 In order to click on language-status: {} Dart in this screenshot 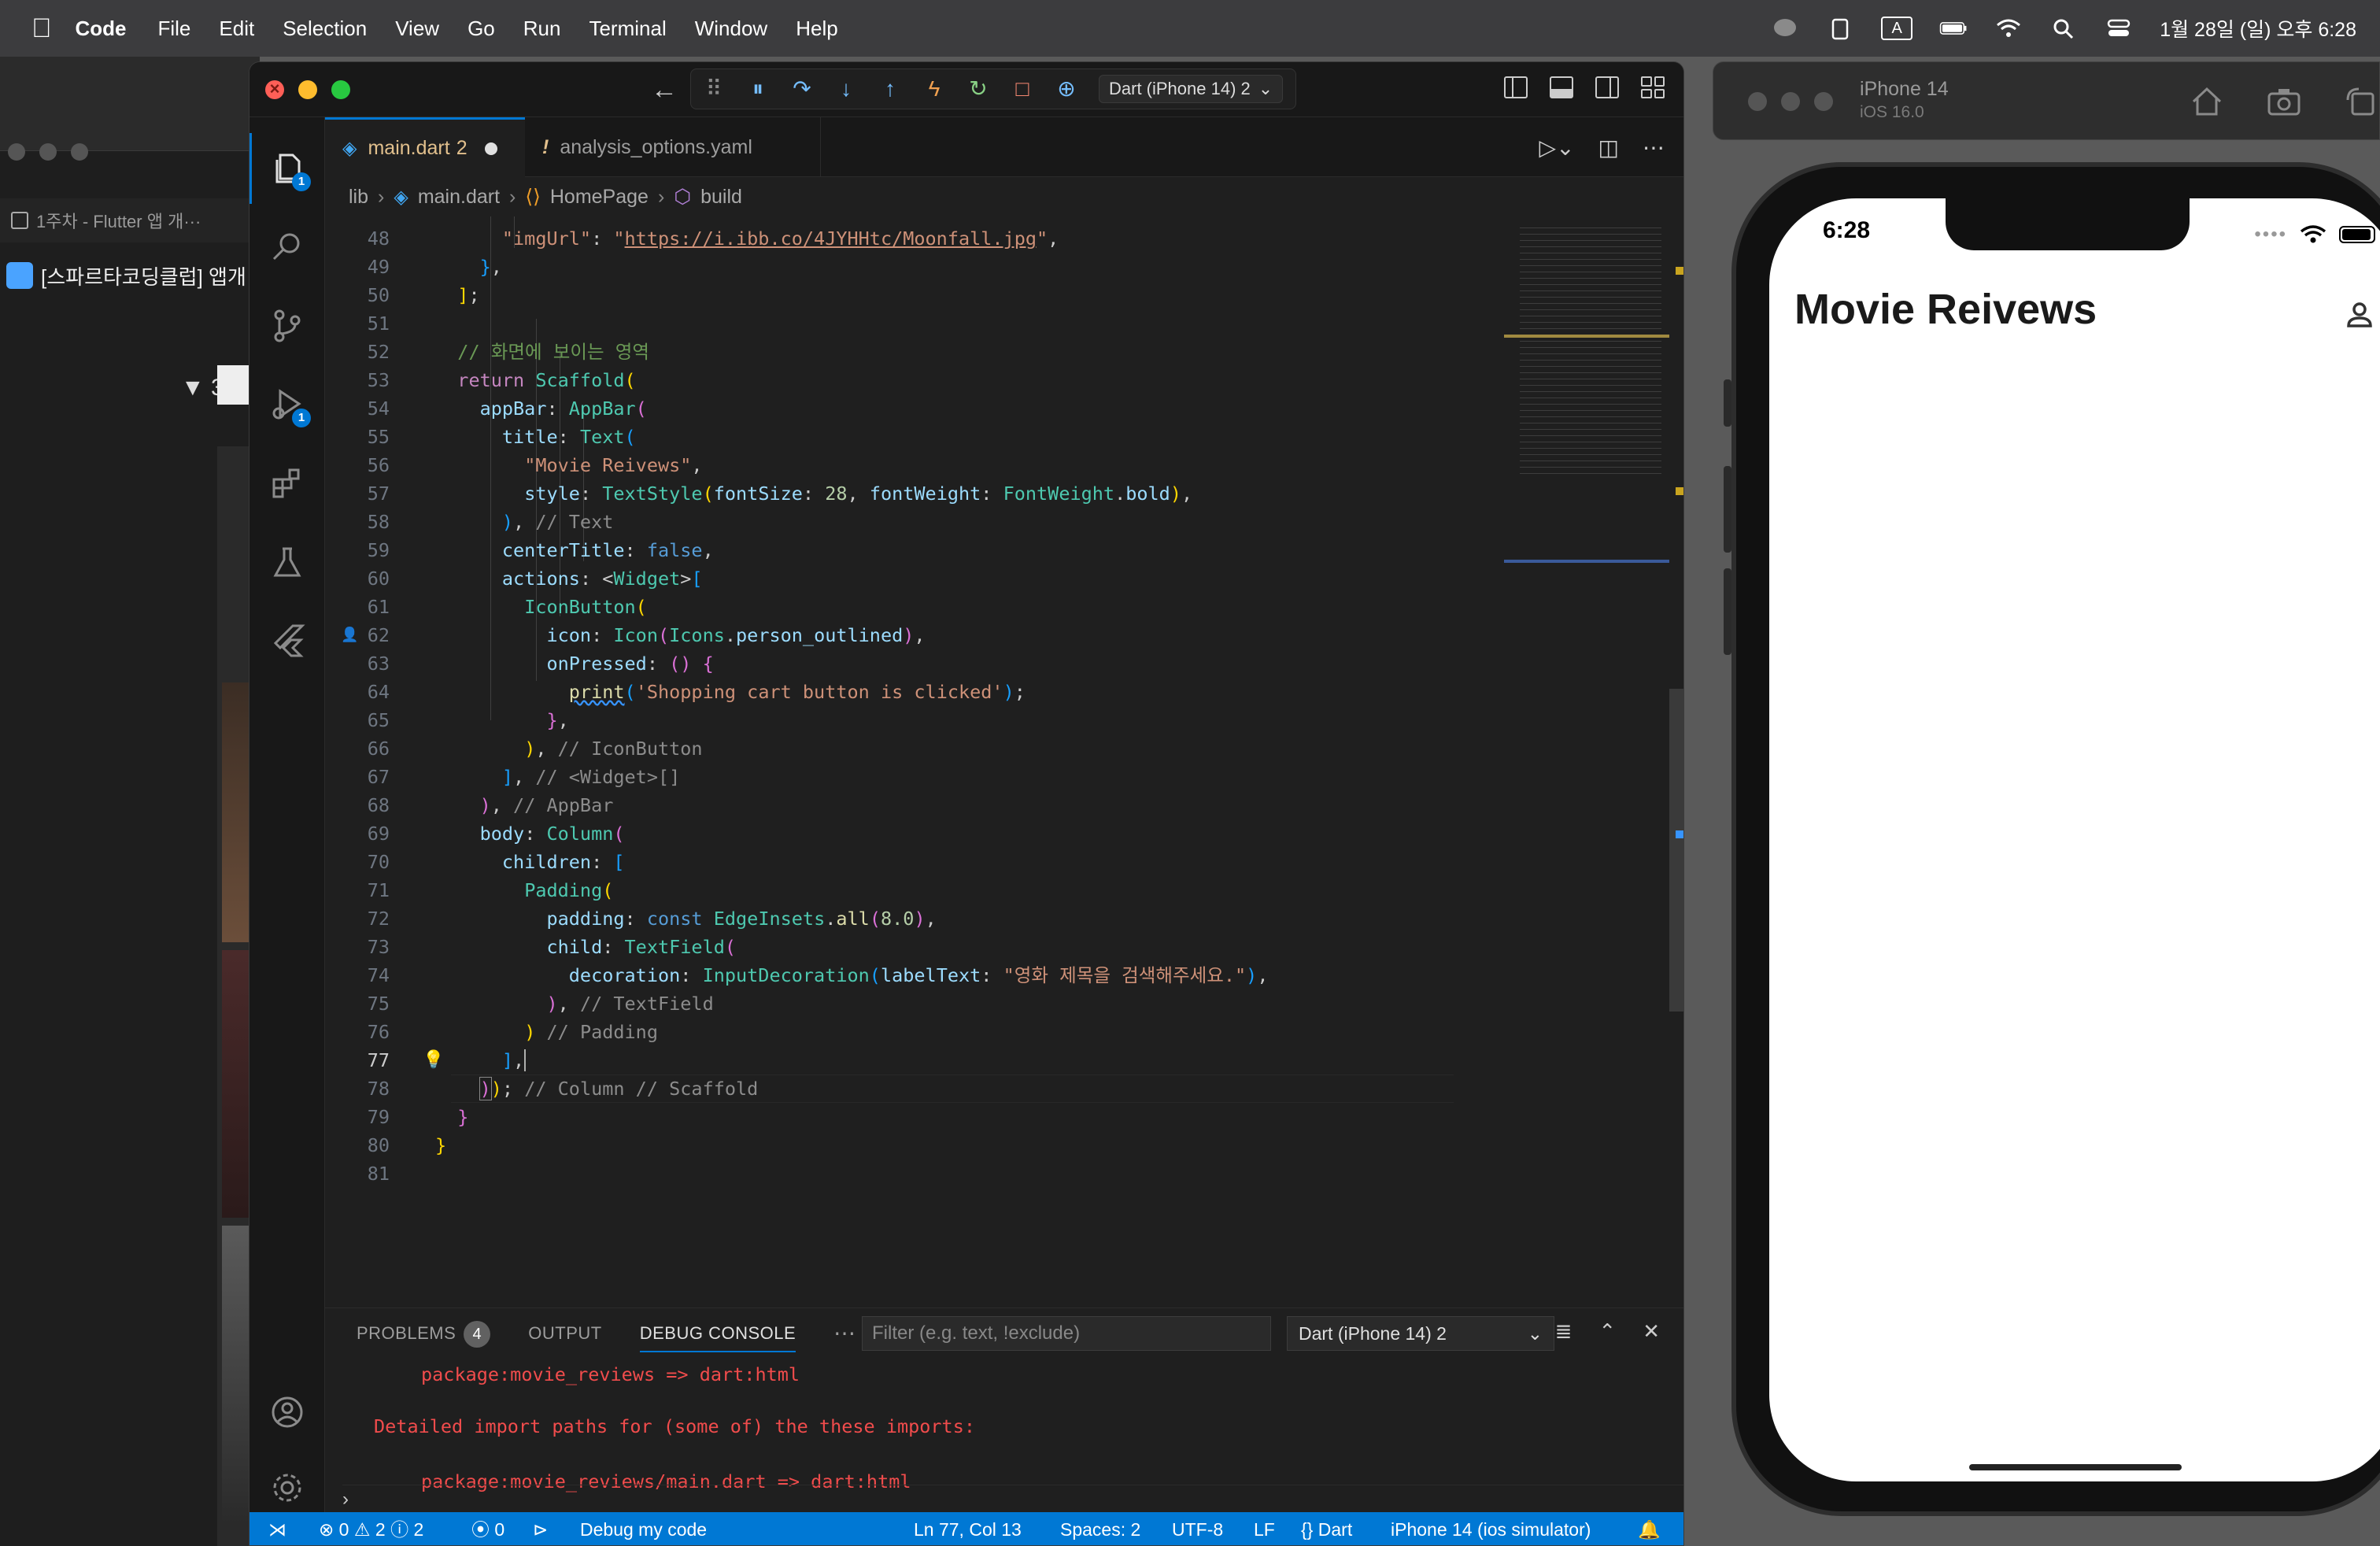, I will do `click(1326, 1528)`.